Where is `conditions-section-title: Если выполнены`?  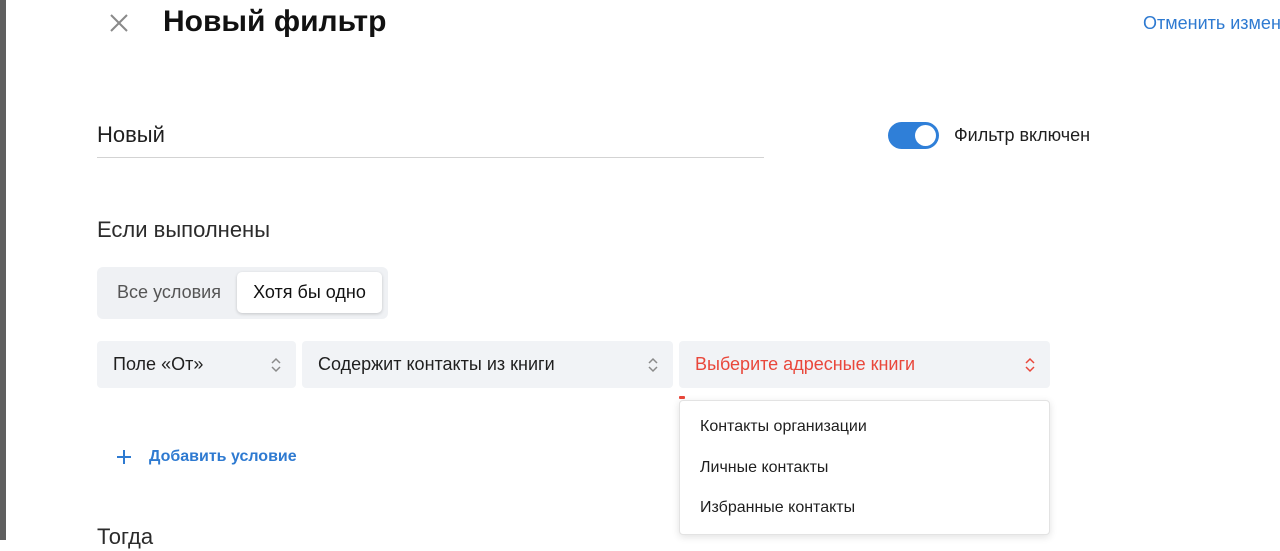 conditions-section-title: Если выполнены is located at coordinates (184, 229).